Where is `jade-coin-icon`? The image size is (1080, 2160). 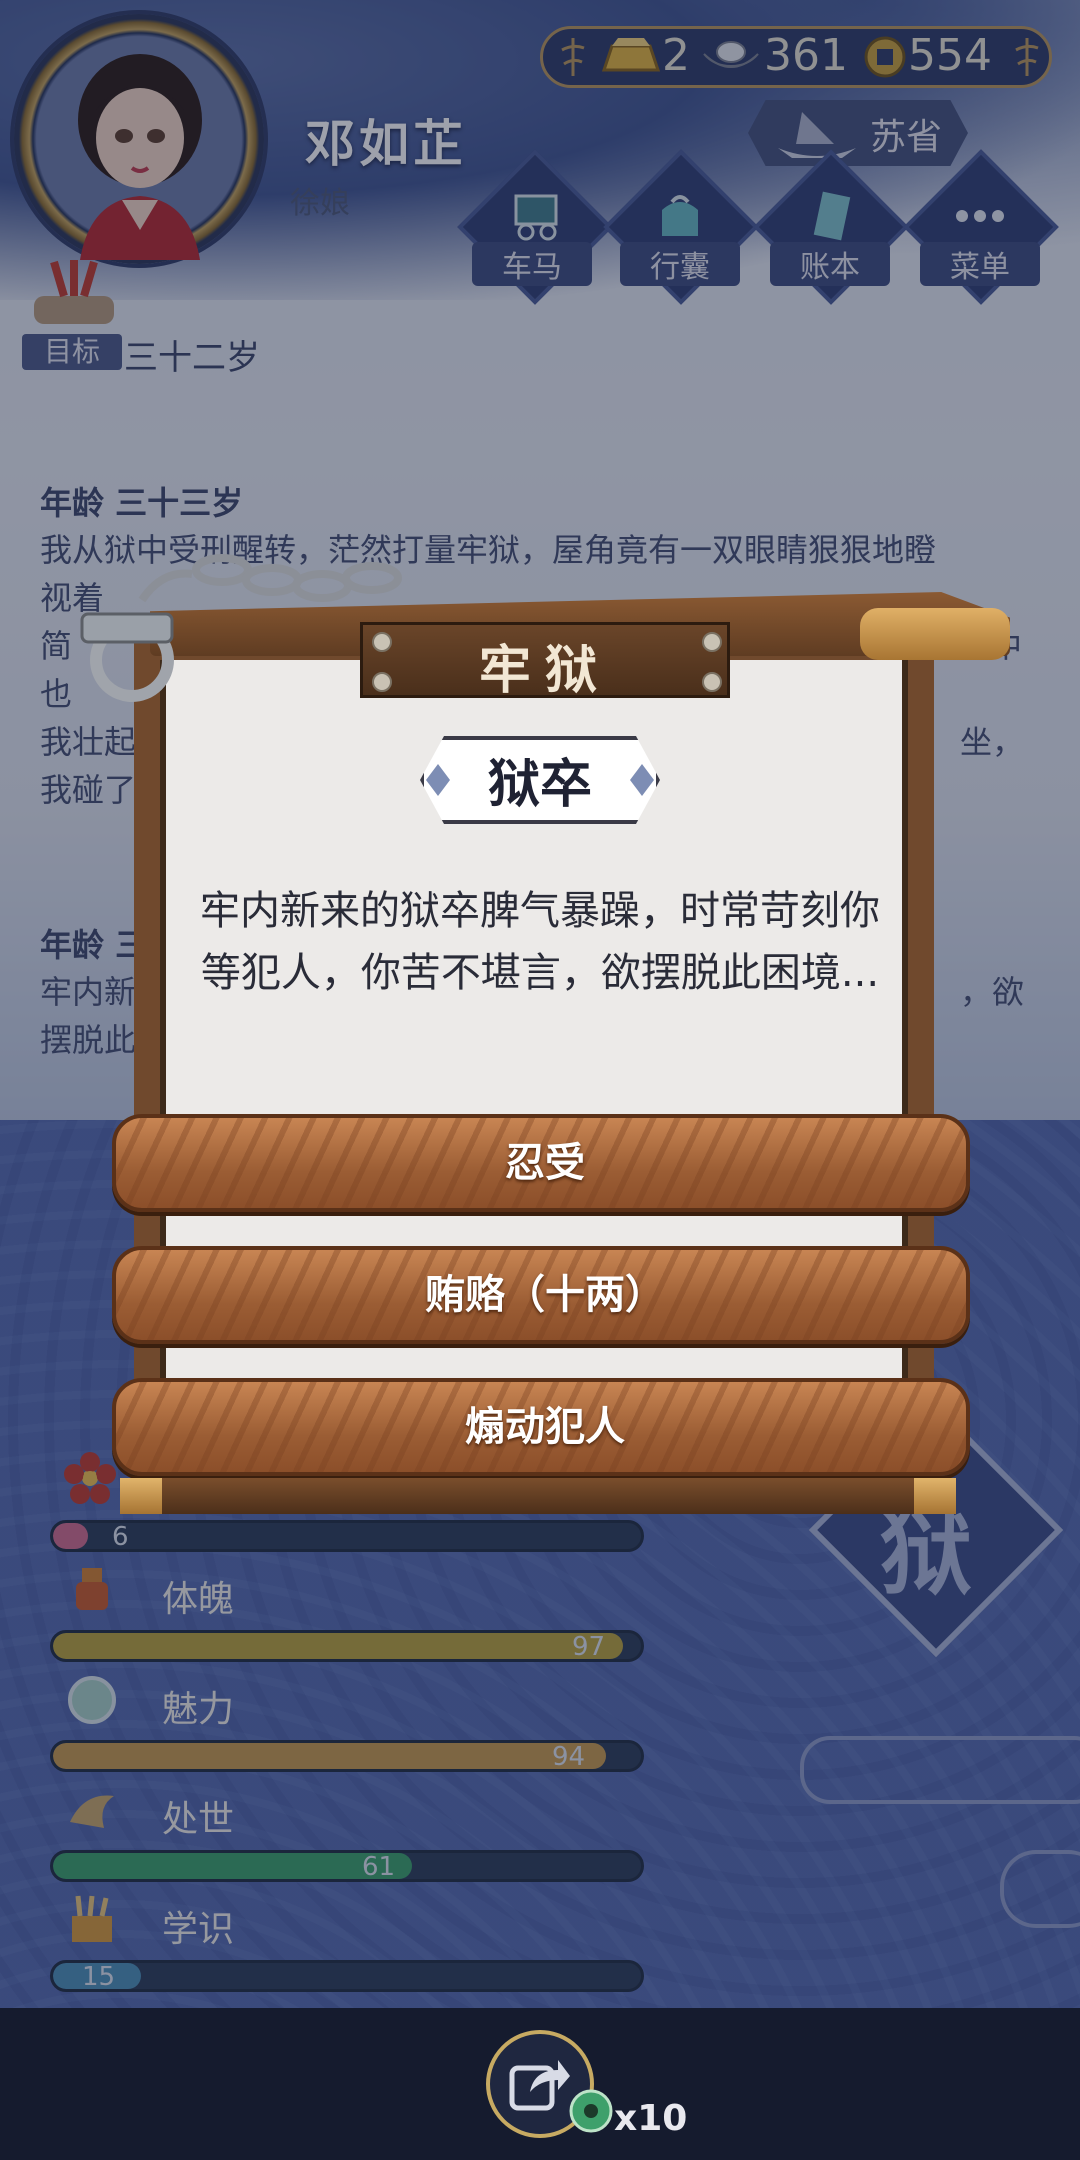
jade-coin-icon is located at coordinates (591, 2111).